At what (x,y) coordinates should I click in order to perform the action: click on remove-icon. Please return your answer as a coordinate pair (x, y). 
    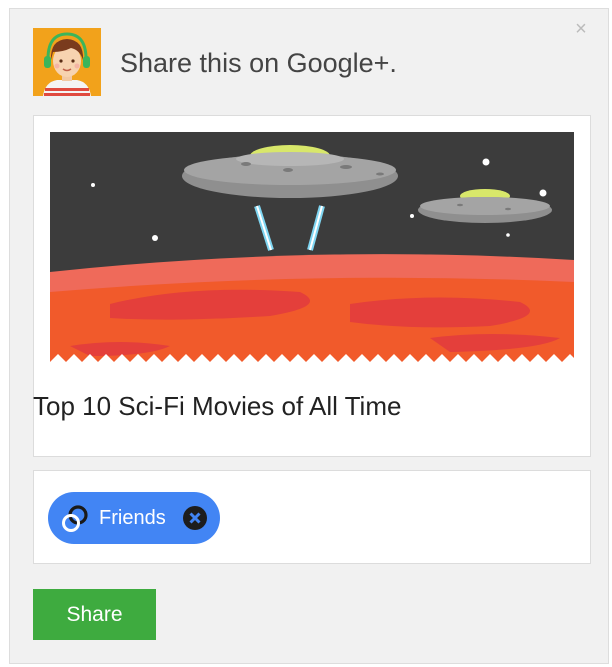
    Looking at the image, I should click on (195, 518).